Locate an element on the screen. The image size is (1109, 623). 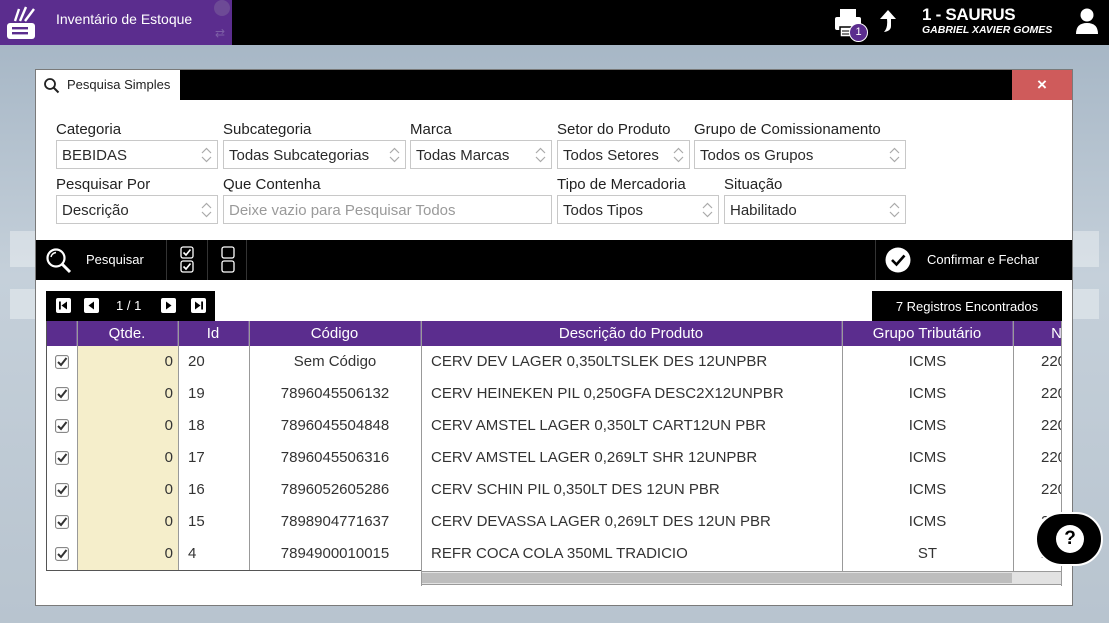
column-header-tax-group: Grupo Tributário is located at coordinates (927, 333).